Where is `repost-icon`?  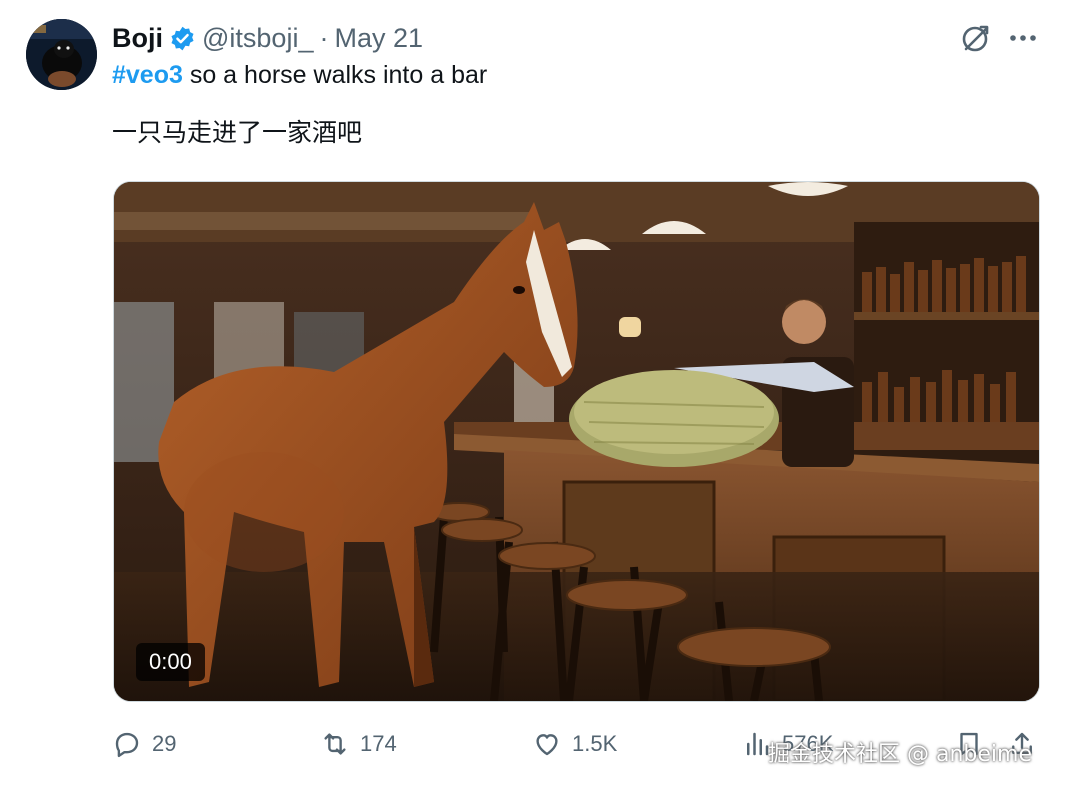
repost-icon is located at coordinates (335, 744).